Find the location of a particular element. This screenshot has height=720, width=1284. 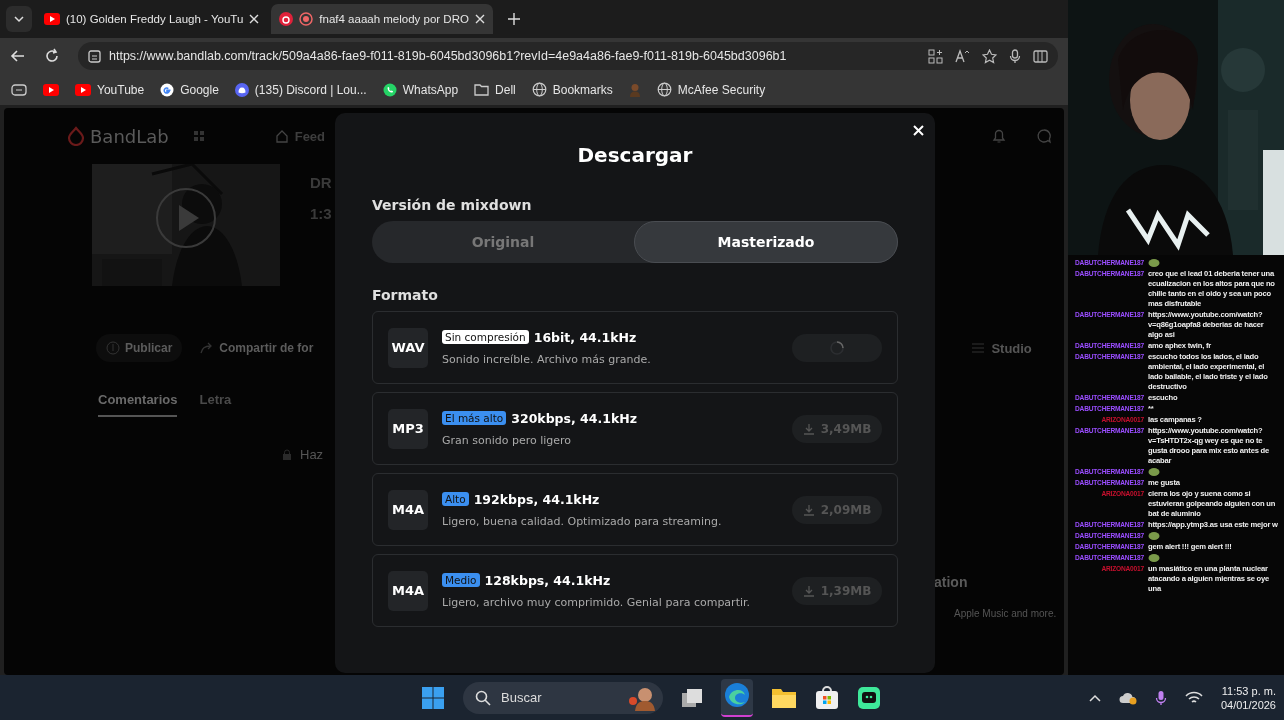

taskbar-app is located at coordinates (737, 697).